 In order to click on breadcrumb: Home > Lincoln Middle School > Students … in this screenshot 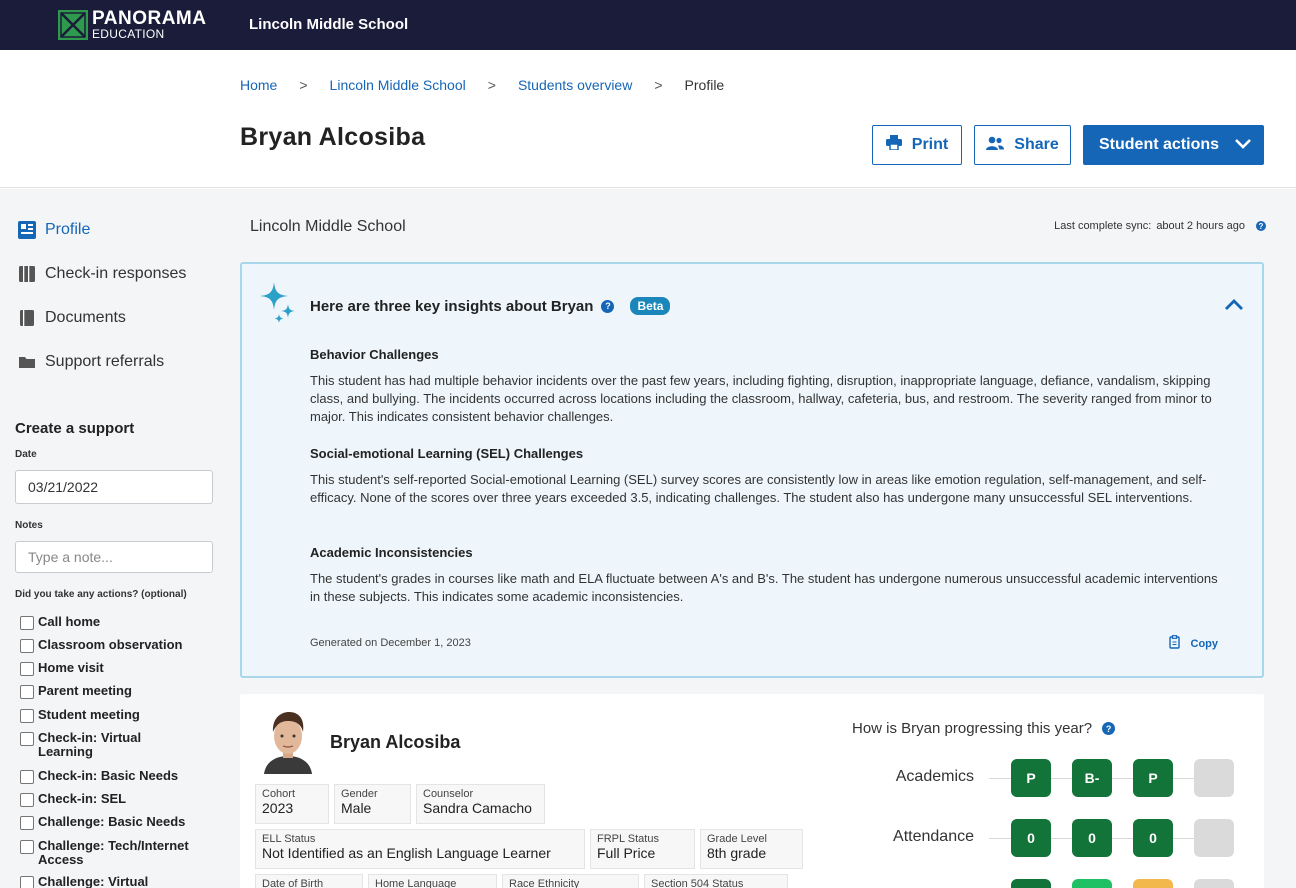, I will do `click(482, 85)`.